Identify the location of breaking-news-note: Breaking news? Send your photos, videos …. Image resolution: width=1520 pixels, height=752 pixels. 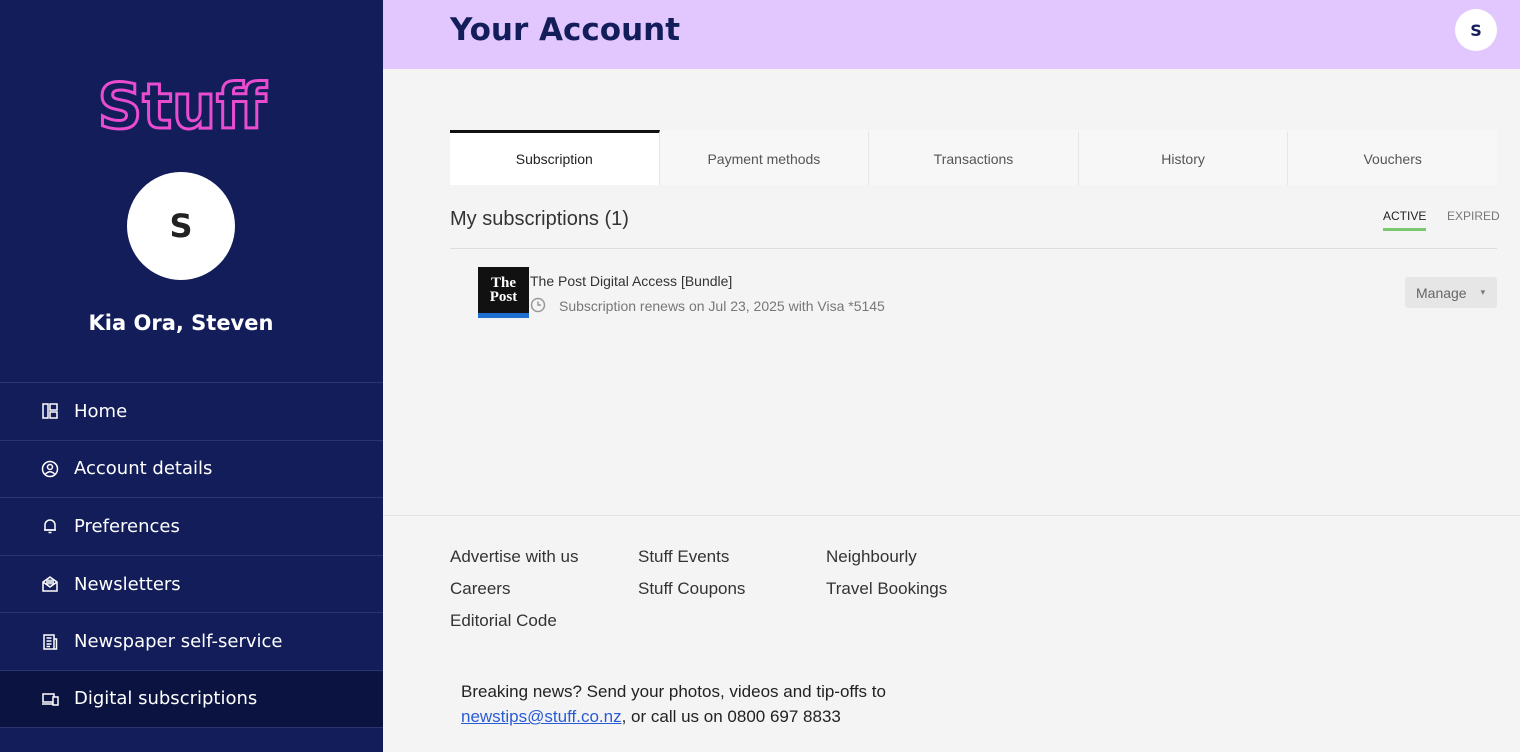
(673, 704).